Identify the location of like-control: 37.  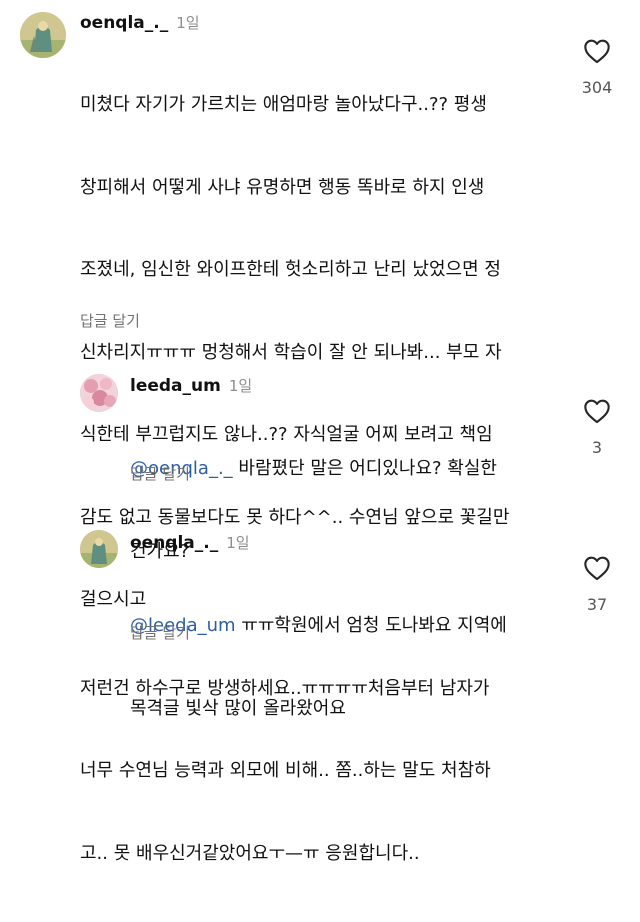
(597, 584).